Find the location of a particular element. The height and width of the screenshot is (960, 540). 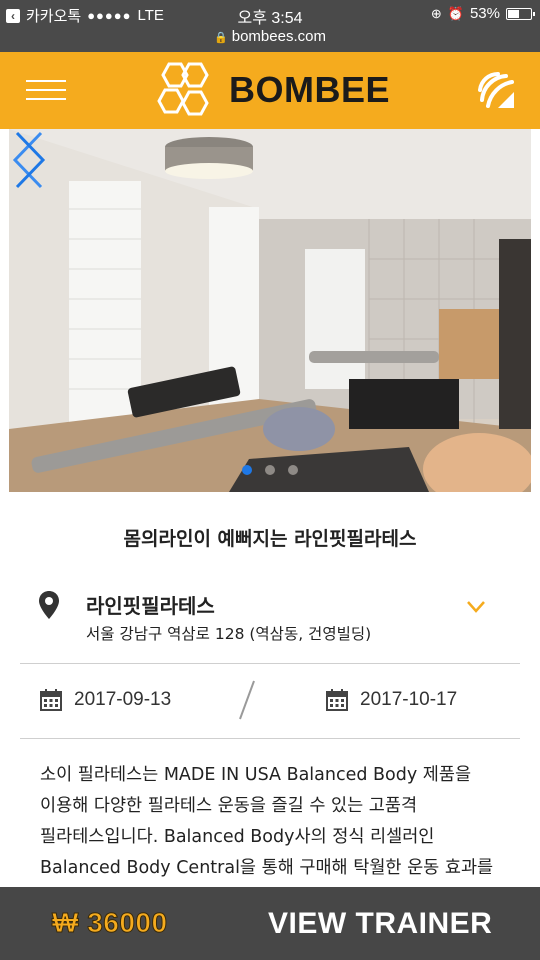

listing-title: 몸의라인이 예뻐지는 라인핏필라테스 is located at coordinates (270, 539).